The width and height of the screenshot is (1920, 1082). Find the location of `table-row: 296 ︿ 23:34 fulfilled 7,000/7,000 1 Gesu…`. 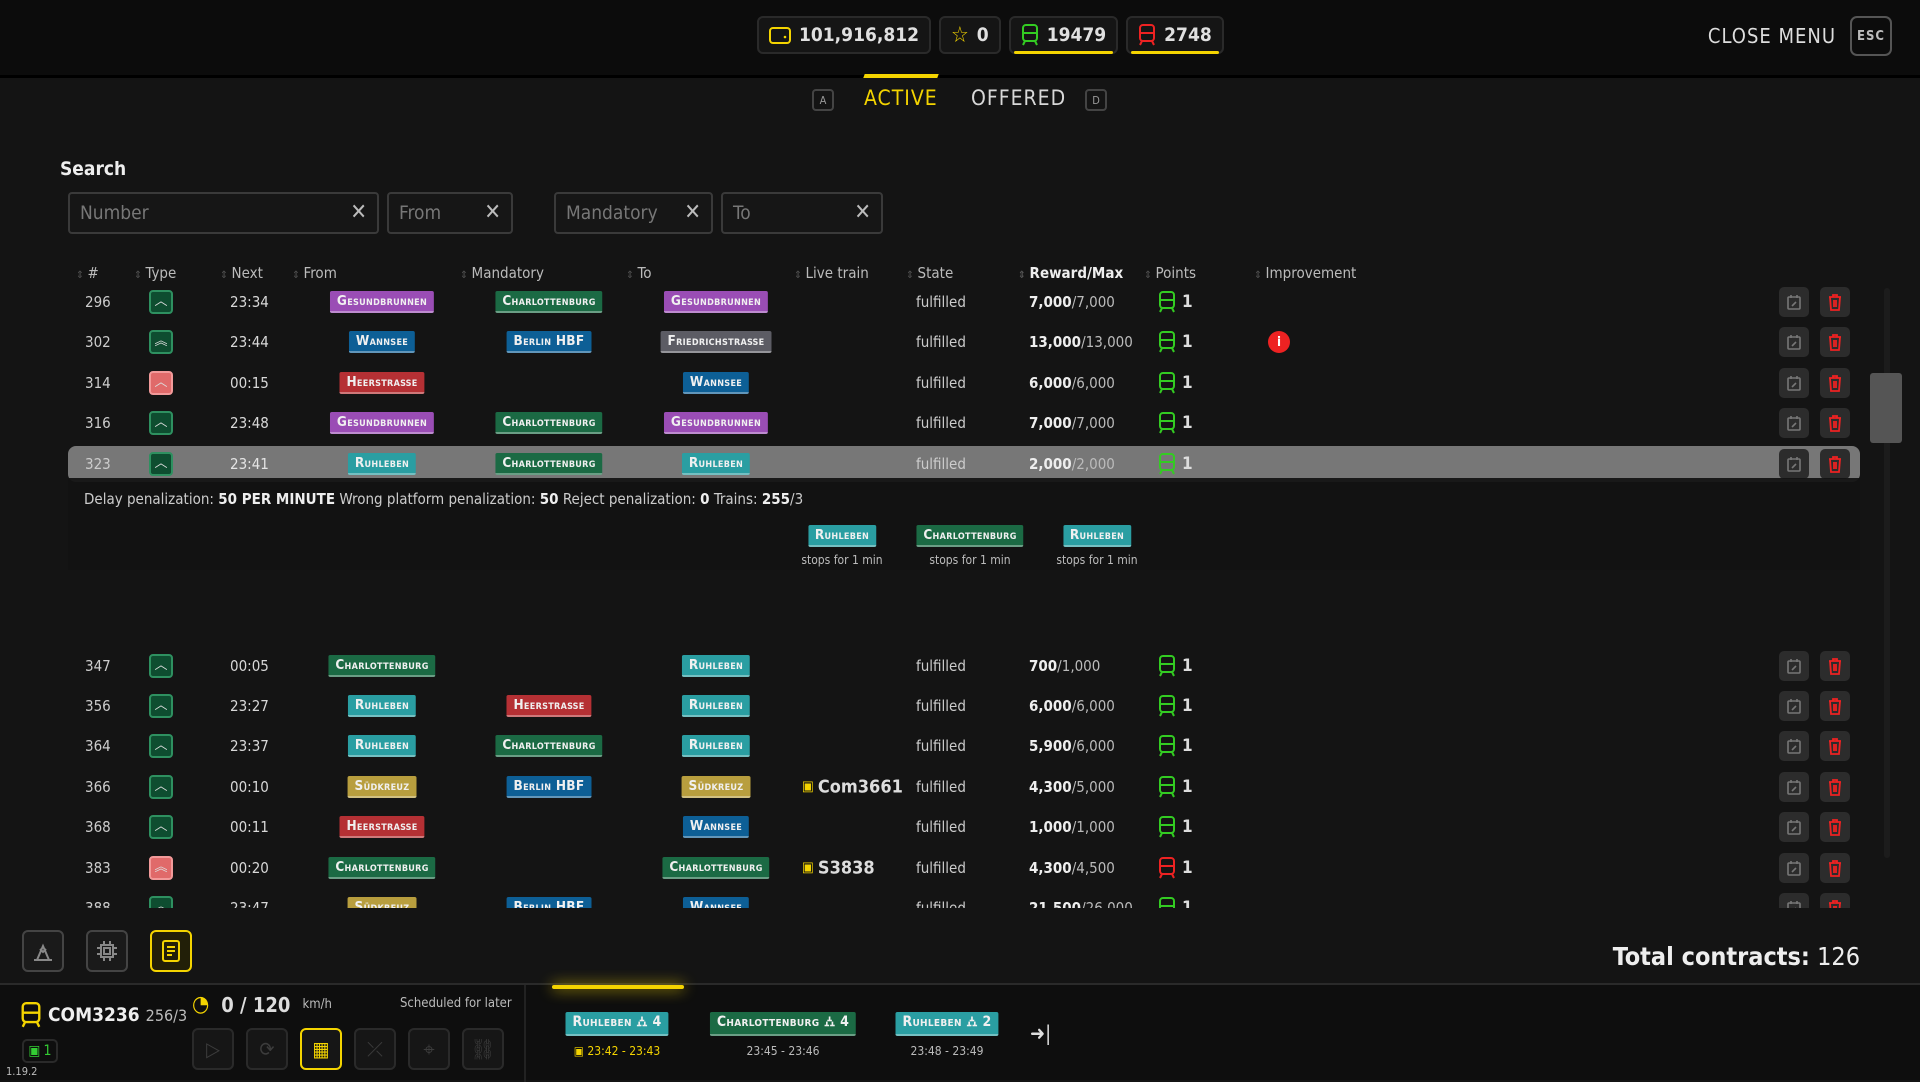

table-row: 296 ︿ 23:34 fulfilled 7,000/7,000 1 Gesu… is located at coordinates (964, 303).